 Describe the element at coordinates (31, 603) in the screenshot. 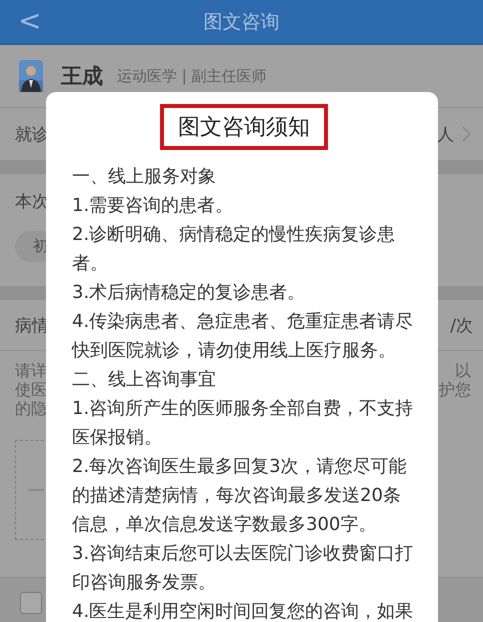

I see `checkbox` at that location.